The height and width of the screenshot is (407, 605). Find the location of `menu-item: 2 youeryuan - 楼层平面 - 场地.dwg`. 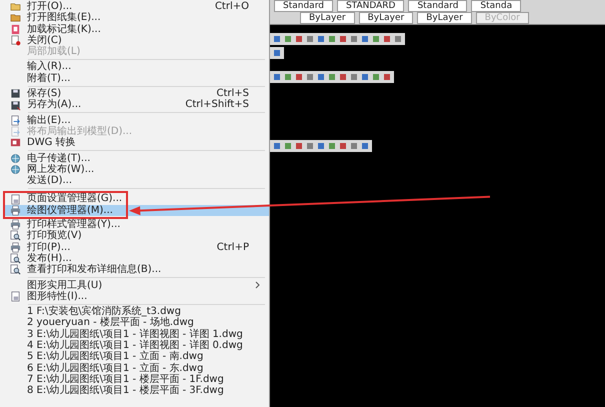

menu-item: 2 youeryuan - 楼层平面 - 场地.dwg is located at coordinates (136, 323).